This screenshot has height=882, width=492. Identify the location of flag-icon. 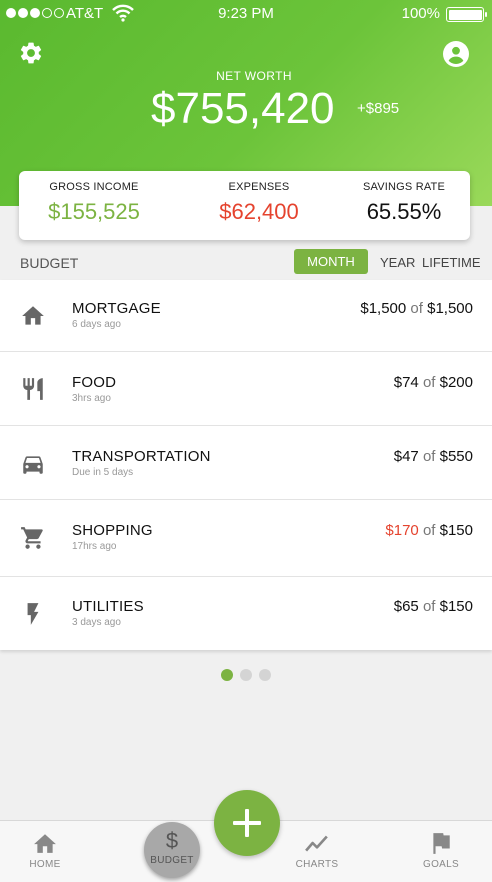
(441, 843).